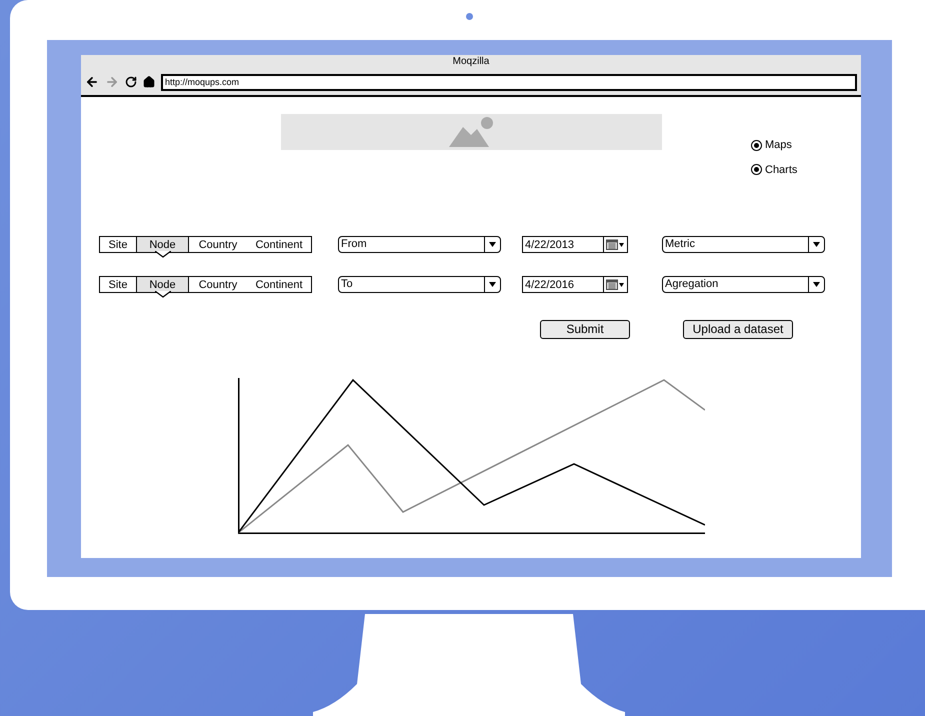 Image resolution: width=925 pixels, height=716 pixels. What do you see at coordinates (774, 170) in the screenshot?
I see `view-radio: Charts` at bounding box center [774, 170].